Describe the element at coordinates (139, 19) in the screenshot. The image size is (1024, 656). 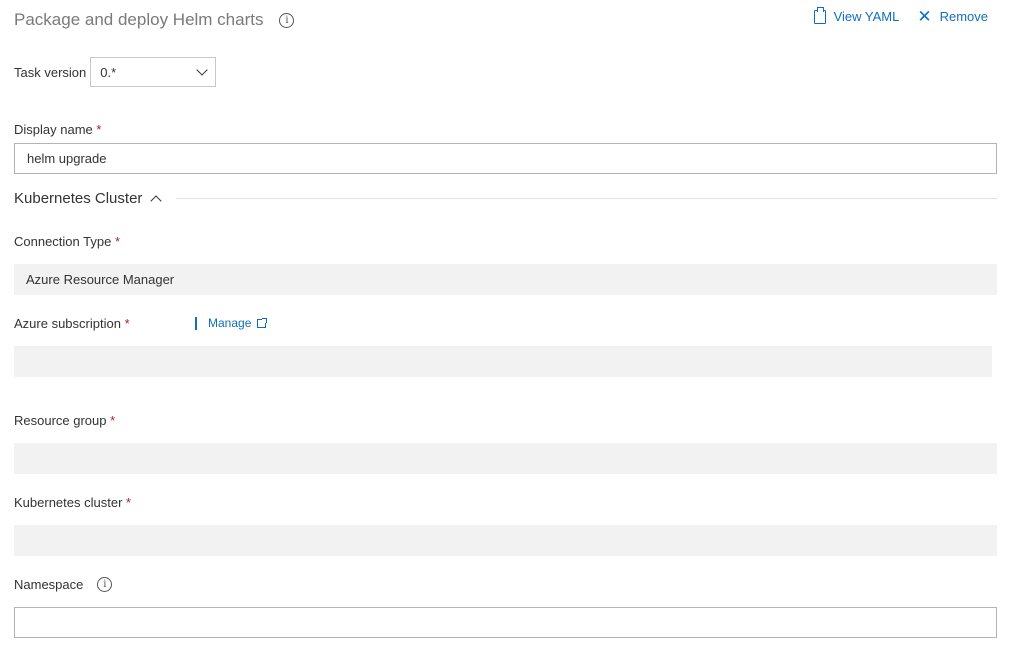
I see `task-title-text: Package and deploy Helm charts` at that location.